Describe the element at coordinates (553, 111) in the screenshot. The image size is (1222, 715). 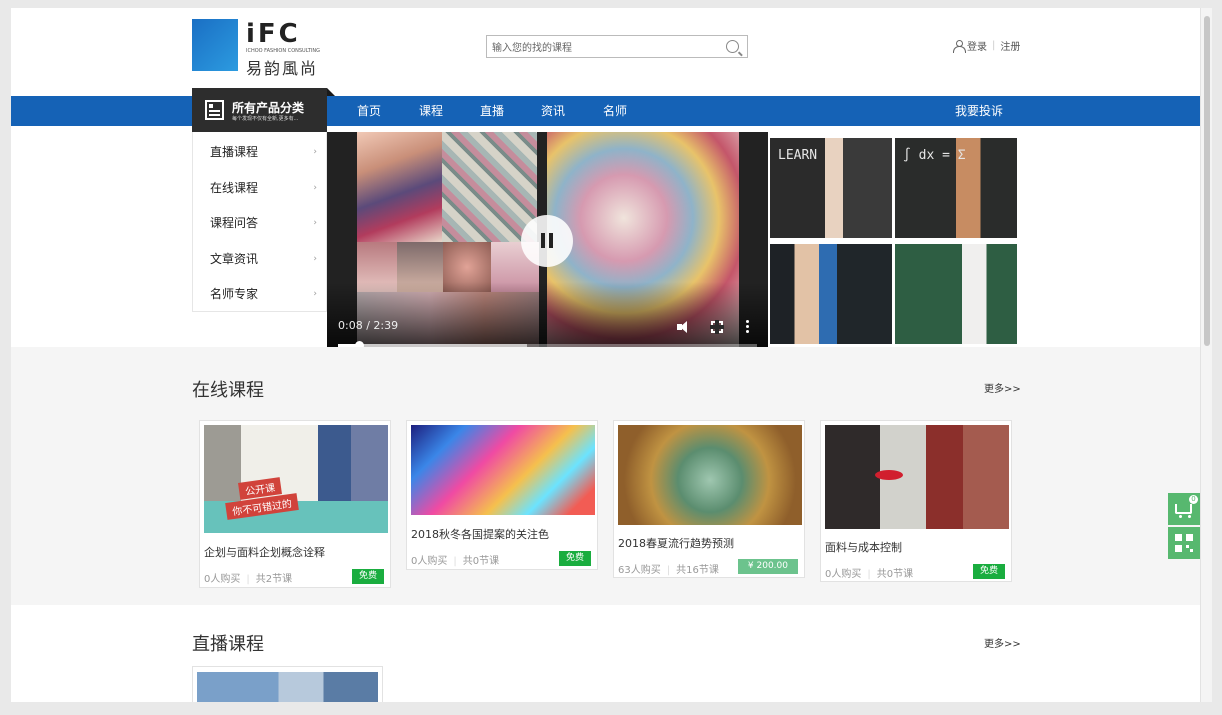
I see `nav-news: 资讯` at that location.